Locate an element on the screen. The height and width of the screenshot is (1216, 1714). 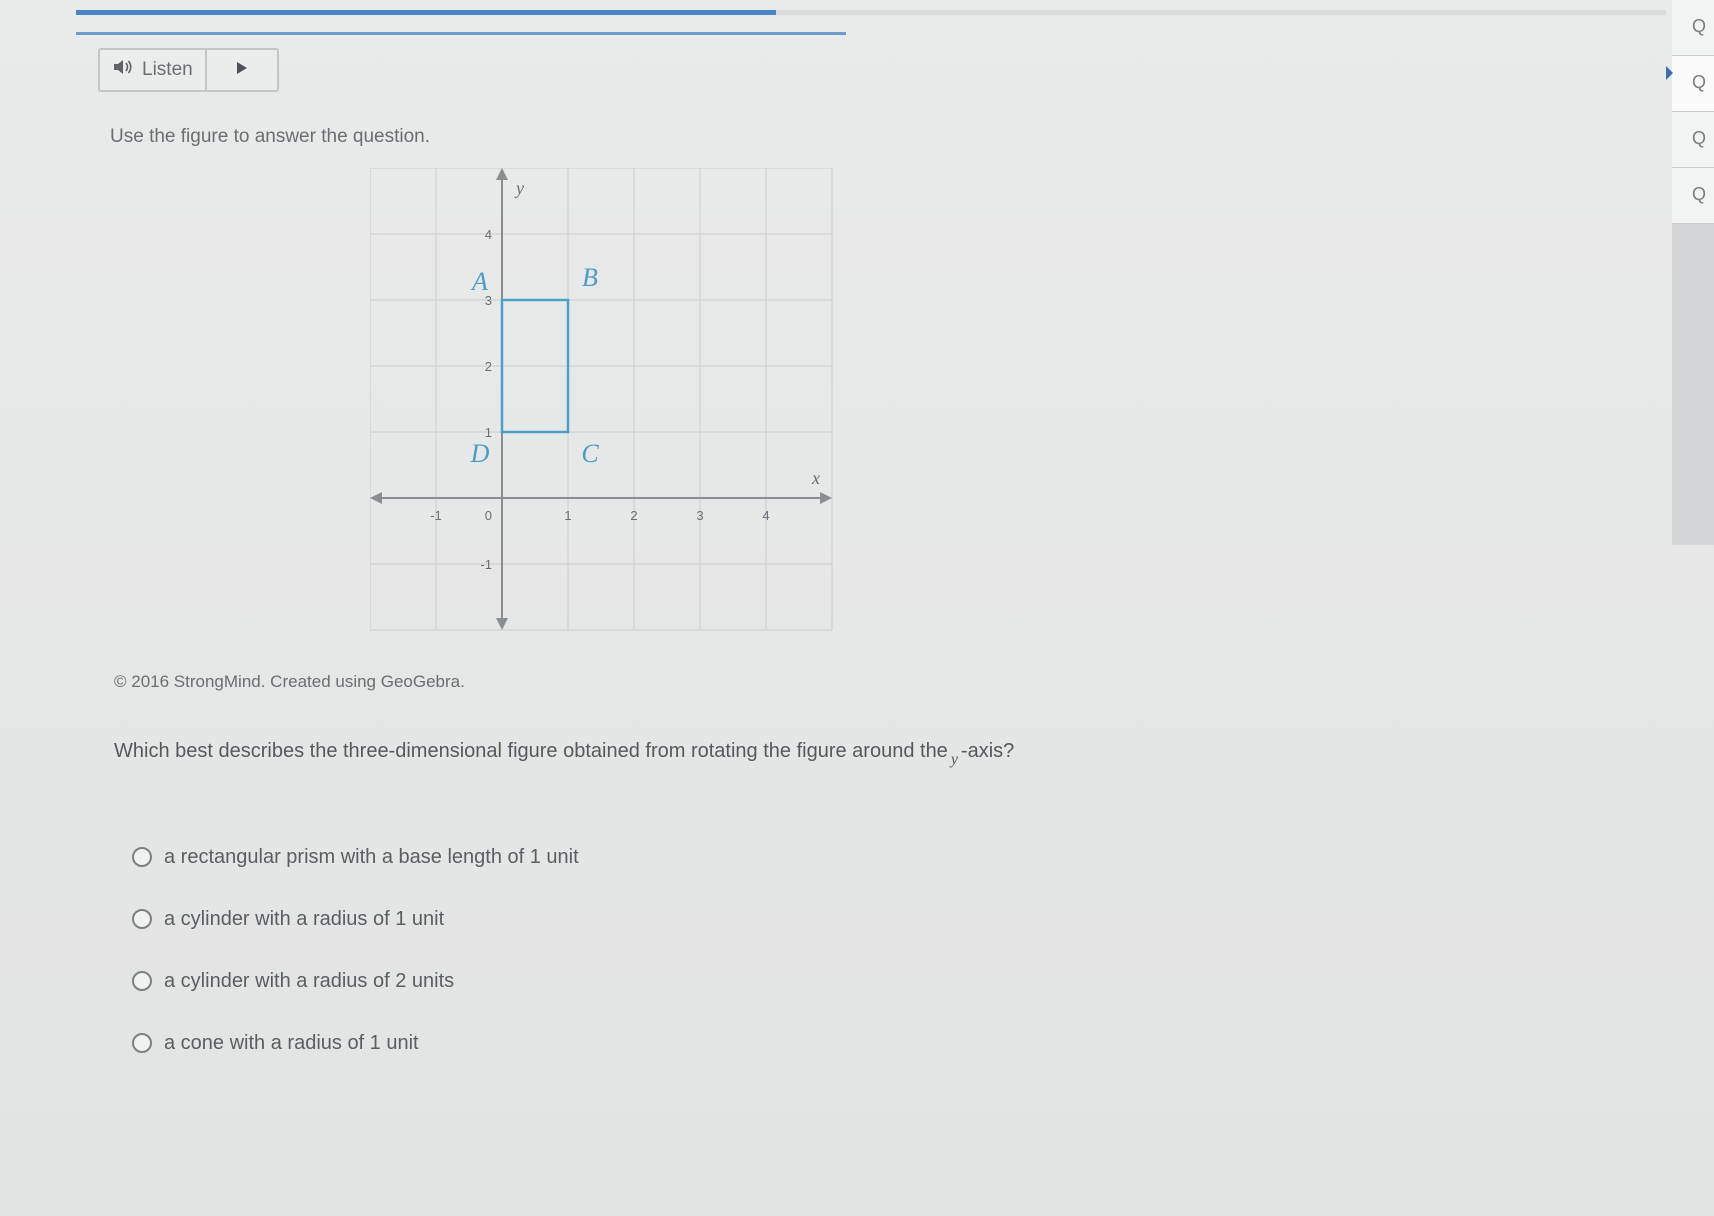
x-tick-label: 1 is located at coordinates (567, 515).